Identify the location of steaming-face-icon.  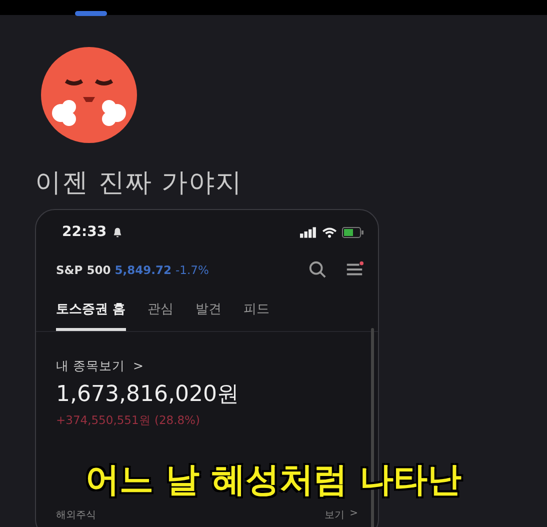
(89, 95).